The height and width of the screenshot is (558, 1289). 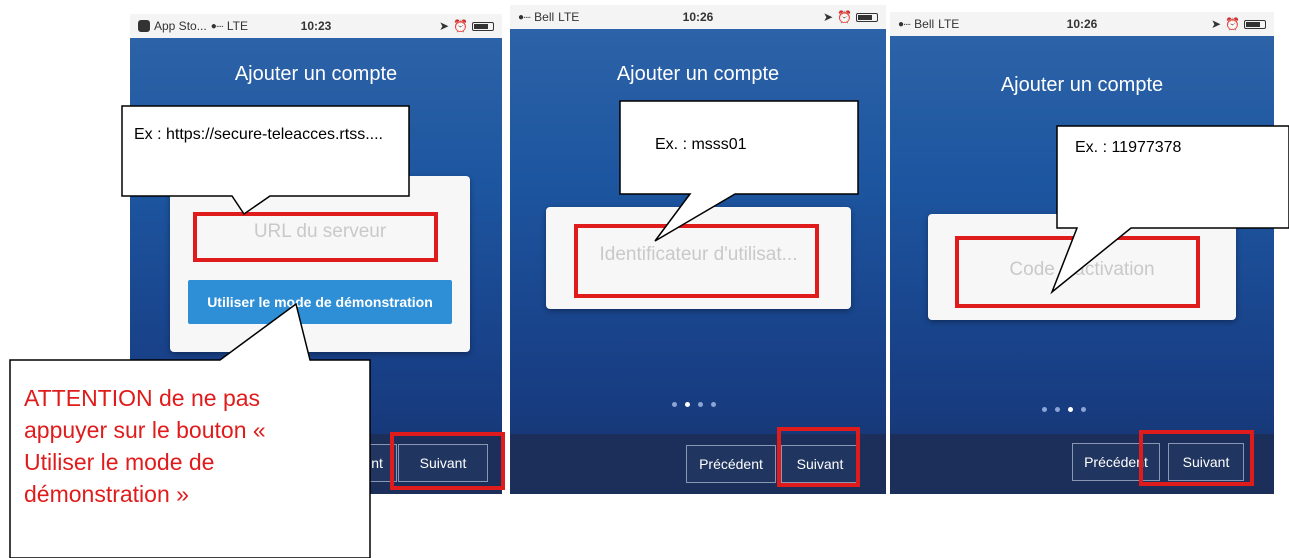 I want to click on callout-user-id-example: Ex. : msss01, so click(x=701, y=144).